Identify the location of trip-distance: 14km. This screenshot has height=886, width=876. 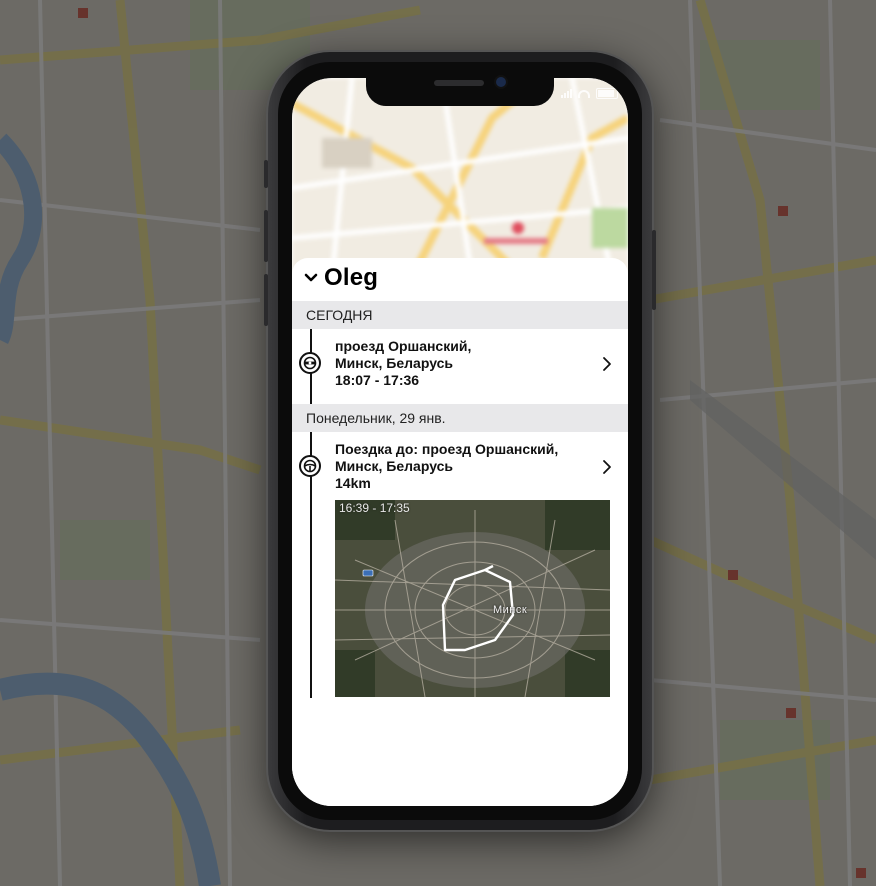
(353, 483).